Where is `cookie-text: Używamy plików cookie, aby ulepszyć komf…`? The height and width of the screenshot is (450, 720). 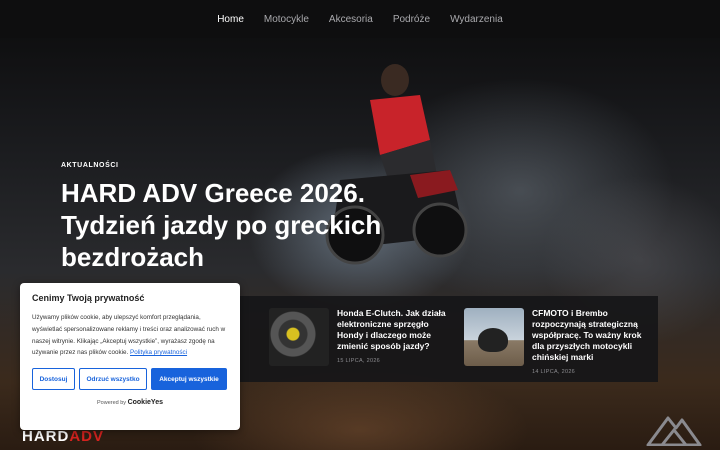
cookie-text: Używamy plików cookie, aby ulepszyć komf… is located at coordinates (129, 335).